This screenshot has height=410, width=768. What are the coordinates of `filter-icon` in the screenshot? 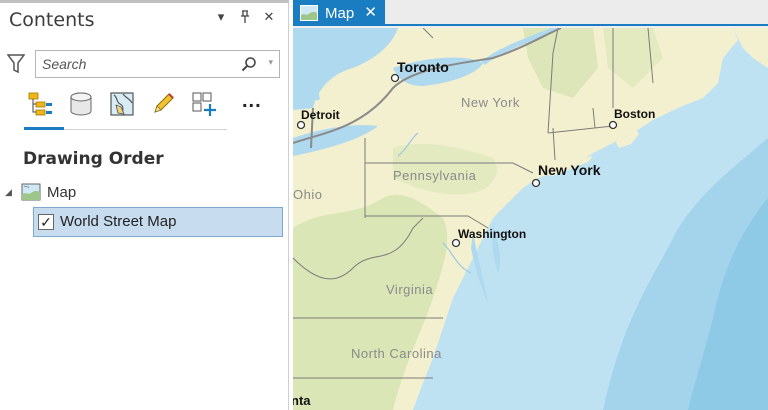 It's located at (16, 64).